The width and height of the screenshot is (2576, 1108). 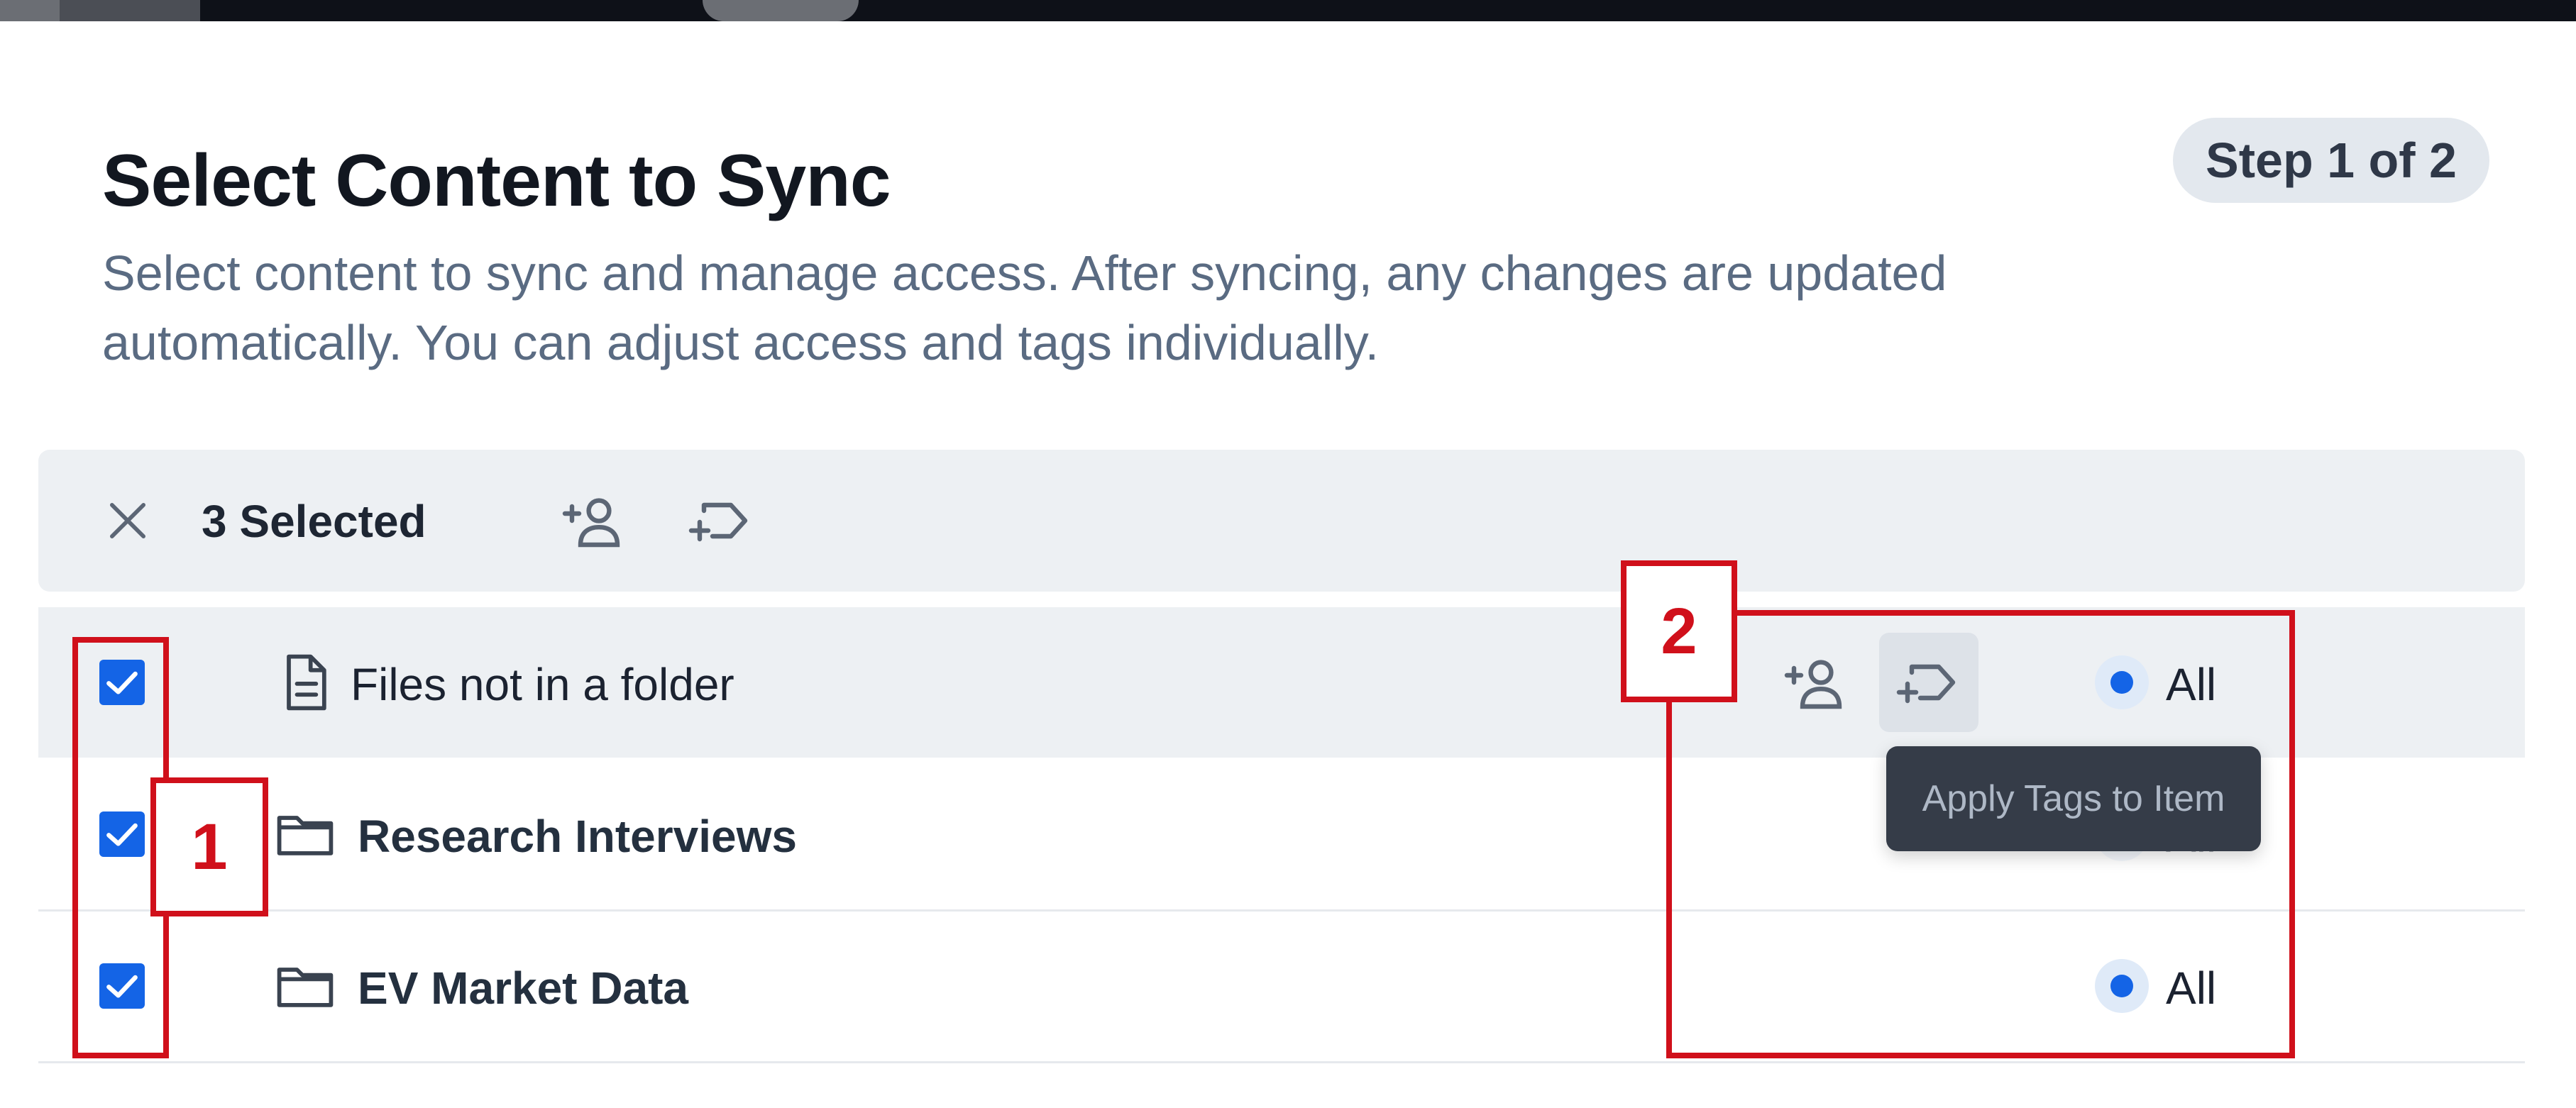 I want to click on step-badge: Step 1 of 2, so click(x=2331, y=160).